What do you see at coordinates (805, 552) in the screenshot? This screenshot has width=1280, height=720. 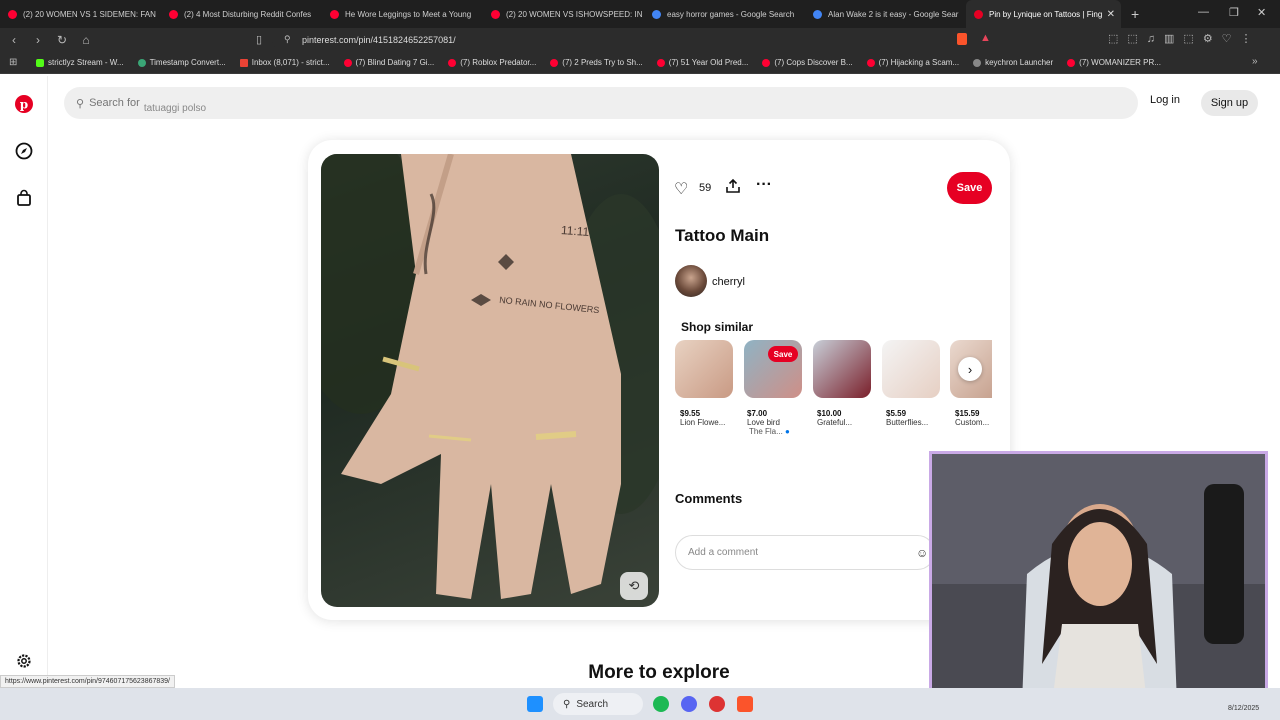 I see `comment-input: Add a comment ☺` at bounding box center [805, 552].